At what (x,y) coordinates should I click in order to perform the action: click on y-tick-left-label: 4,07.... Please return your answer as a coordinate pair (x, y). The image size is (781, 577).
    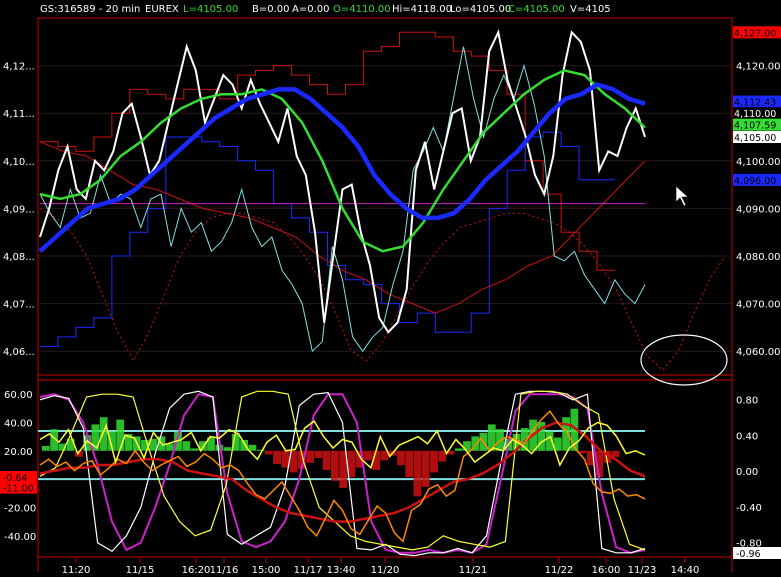
    Looking at the image, I should click on (19, 305).